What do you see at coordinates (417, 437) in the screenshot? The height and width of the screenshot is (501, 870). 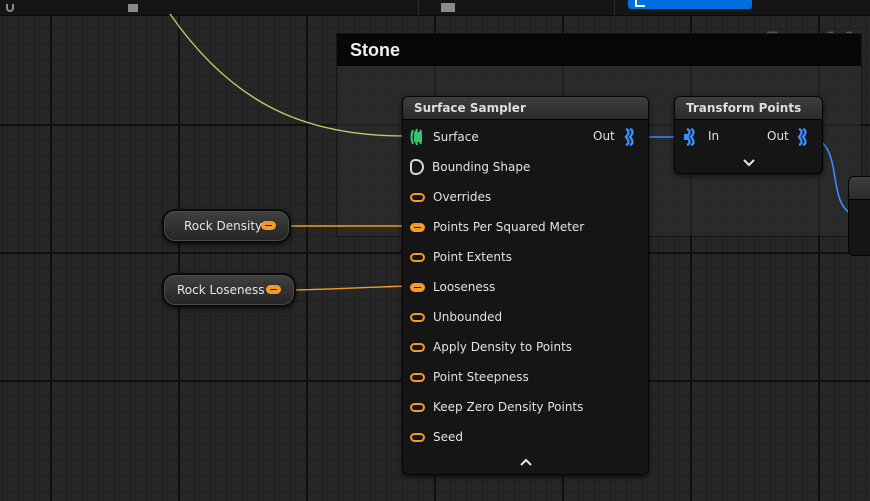 I see `seed-pin-icon` at bounding box center [417, 437].